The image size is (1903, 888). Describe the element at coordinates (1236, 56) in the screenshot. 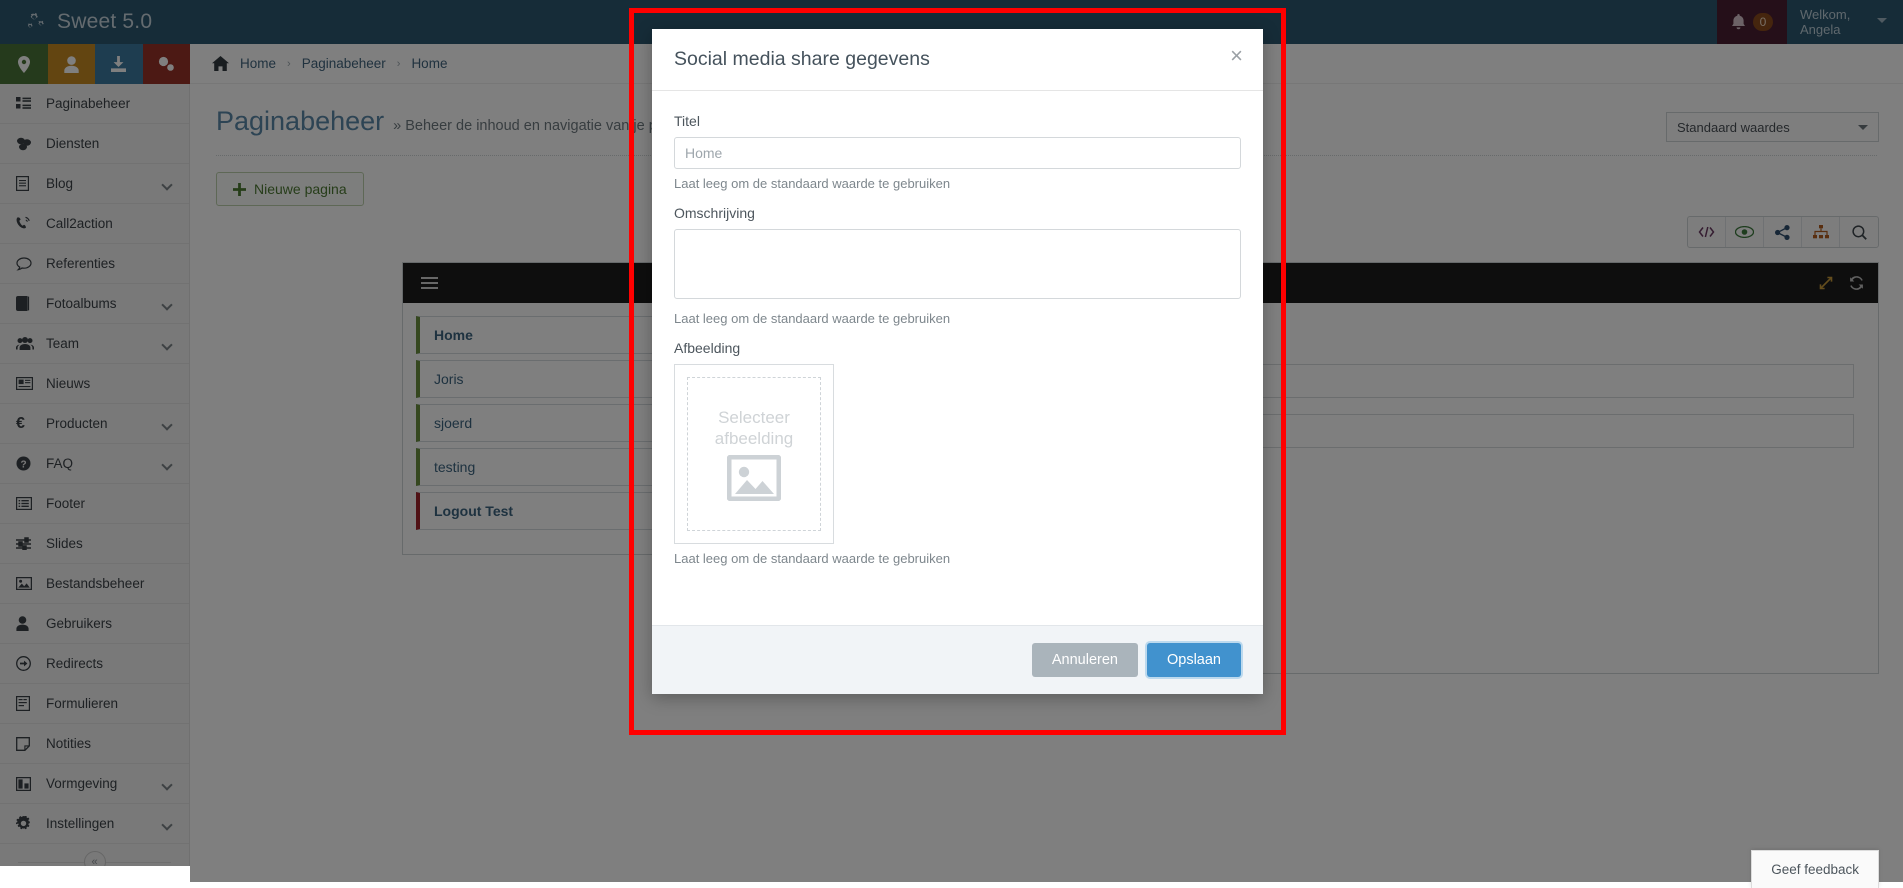

I see `close-icon: ×` at that location.